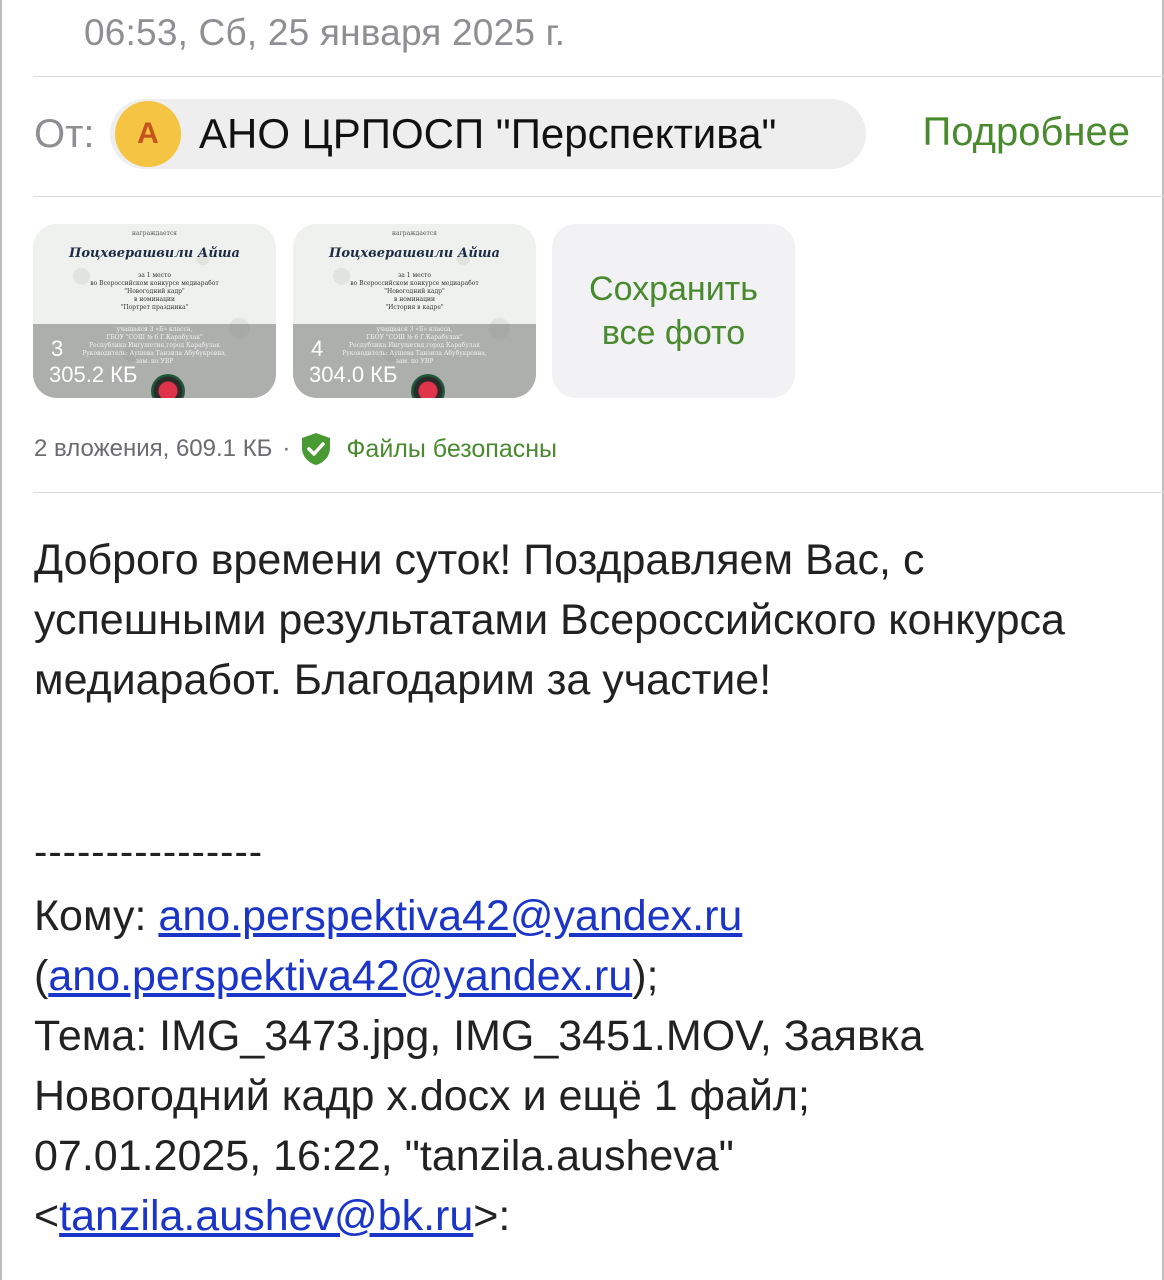 This screenshot has height=1280, width=1164. I want to click on attachment-size: 304.0 КБ, so click(353, 374).